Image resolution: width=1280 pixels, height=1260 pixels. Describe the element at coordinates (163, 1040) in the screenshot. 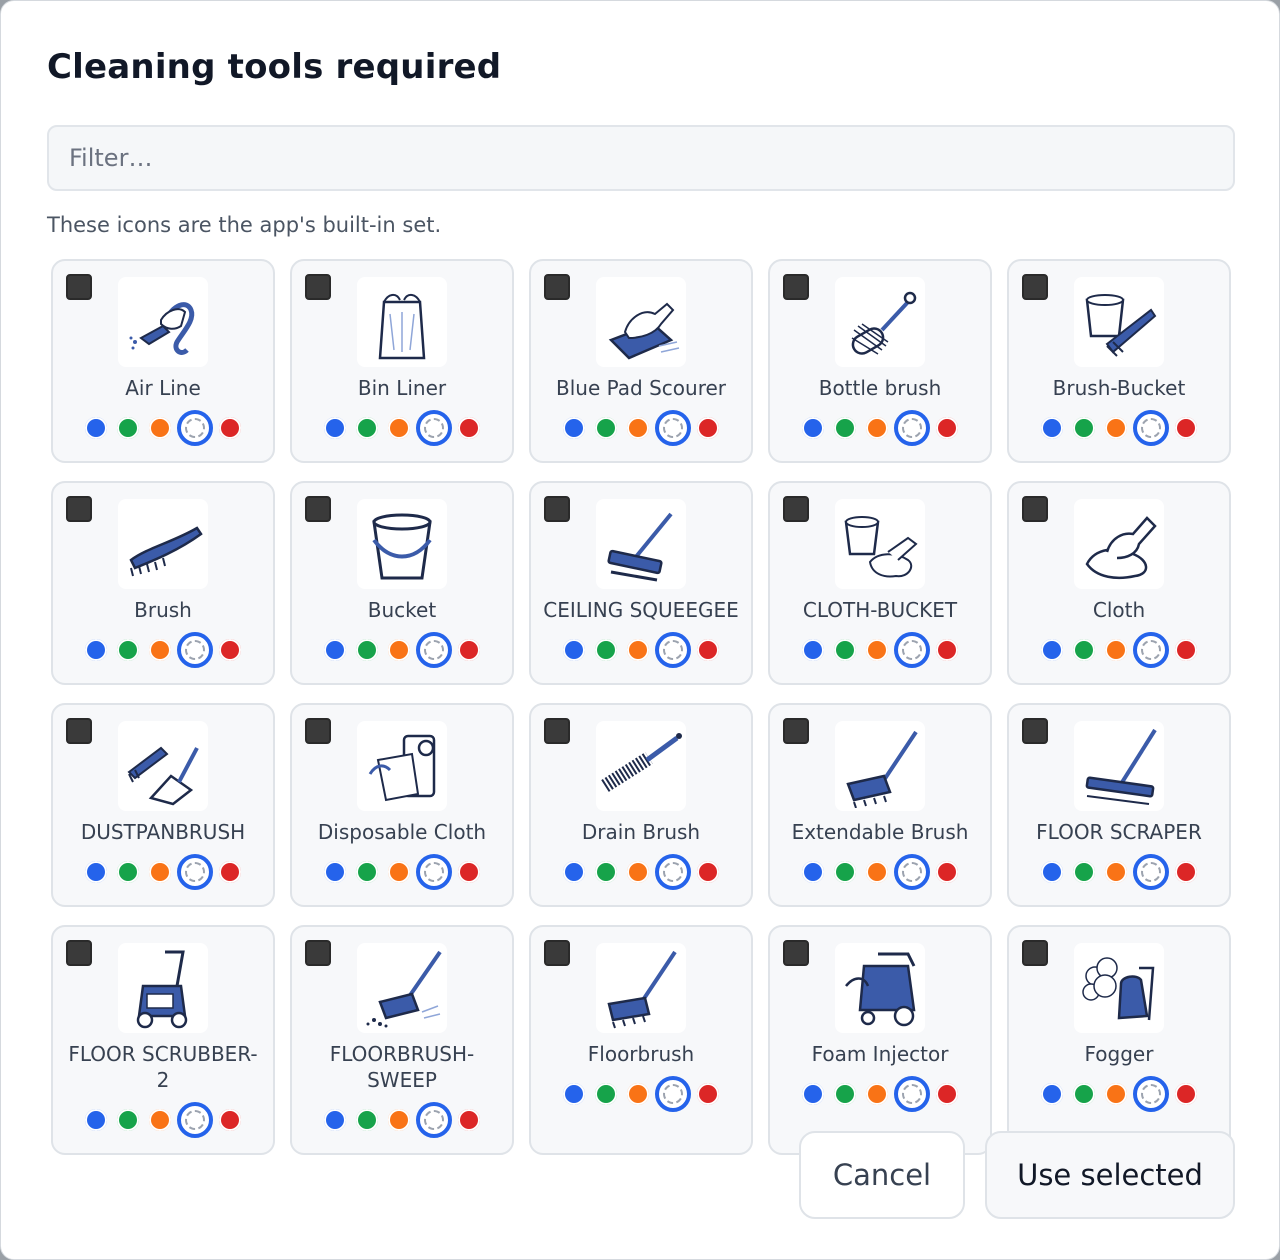

I see `tool-card: FLOOR SCRUBBER-2` at that location.